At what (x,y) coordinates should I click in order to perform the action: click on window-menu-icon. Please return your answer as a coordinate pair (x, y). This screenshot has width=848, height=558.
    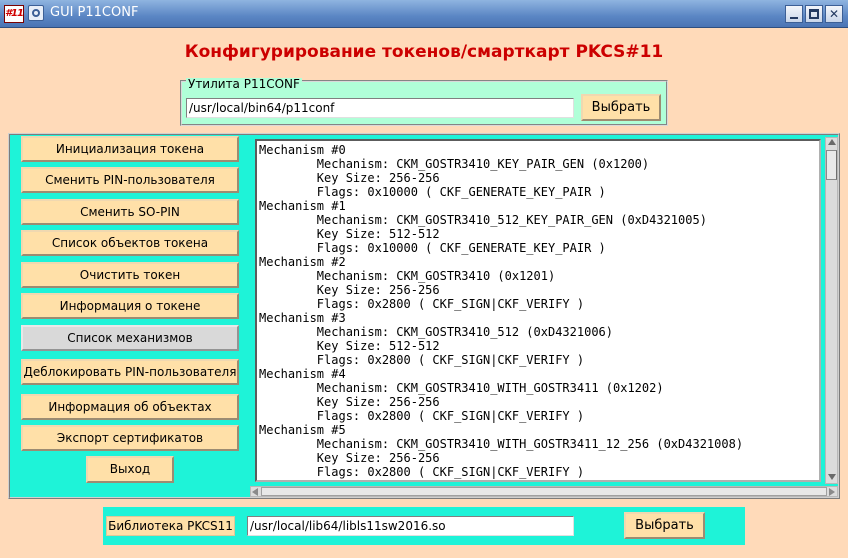
    Looking at the image, I should click on (36, 13).